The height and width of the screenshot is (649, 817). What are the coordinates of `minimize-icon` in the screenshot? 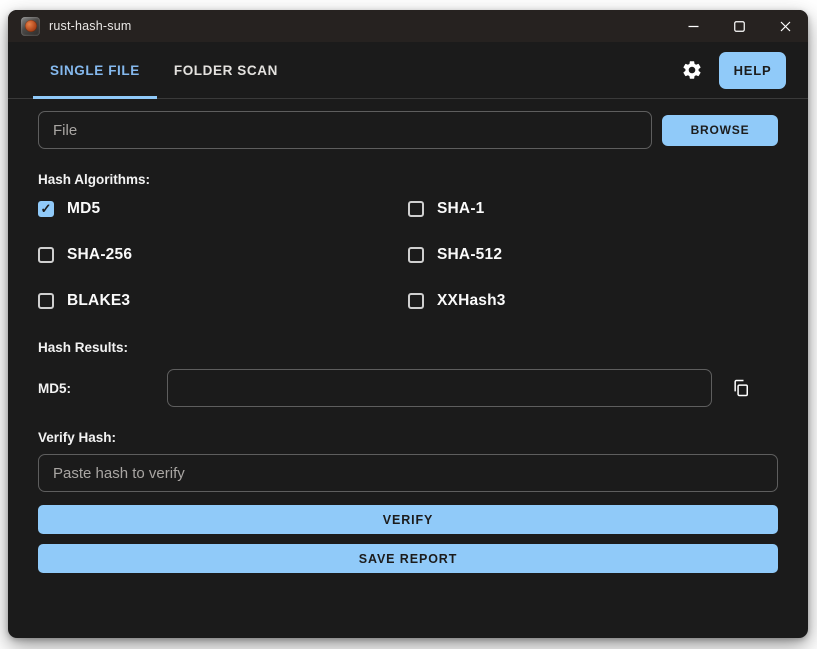 It's located at (693, 26).